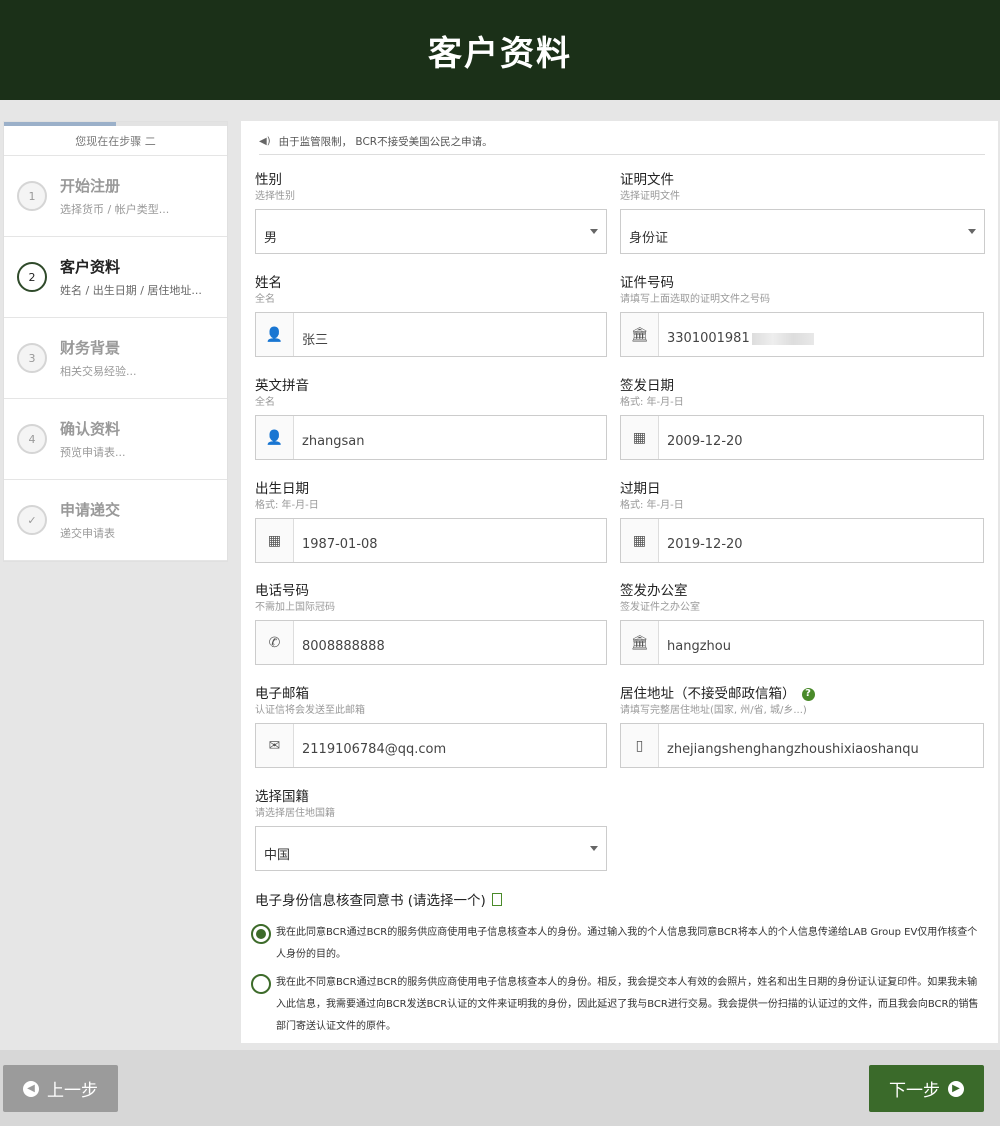 This screenshot has height=1126, width=1000. I want to click on step-item-submit: ✓ 申请递交 递交申请表, so click(115, 520).